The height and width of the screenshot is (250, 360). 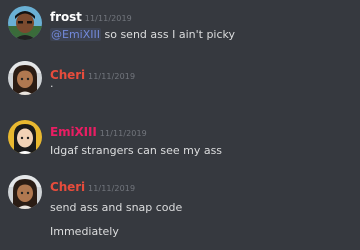 I want to click on message-text: @EmiXIII so send ass I ain't picky, so click(x=142, y=35).